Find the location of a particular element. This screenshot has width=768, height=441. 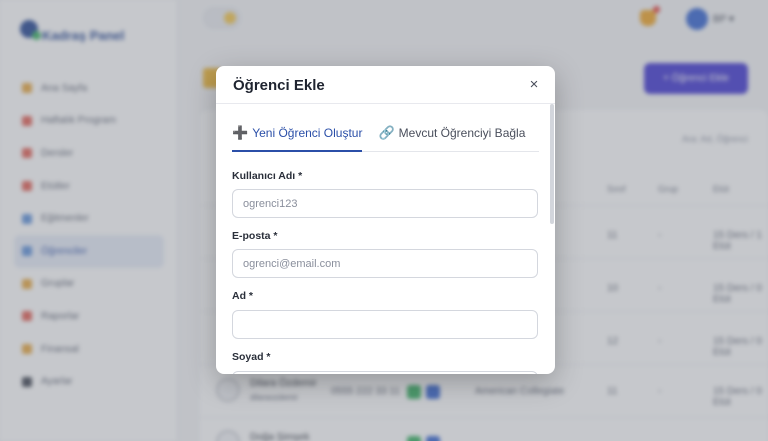

plus-icon: ➕ is located at coordinates (240, 132).